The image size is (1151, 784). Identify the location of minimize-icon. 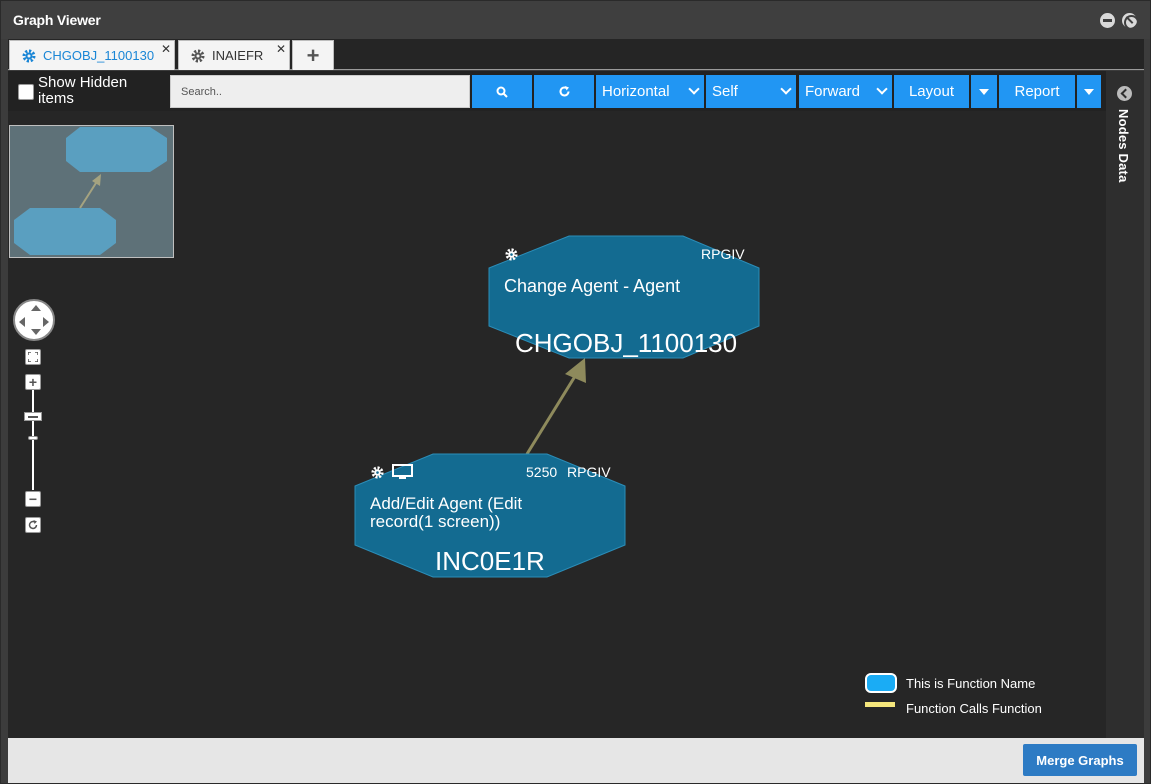
(1107, 20).